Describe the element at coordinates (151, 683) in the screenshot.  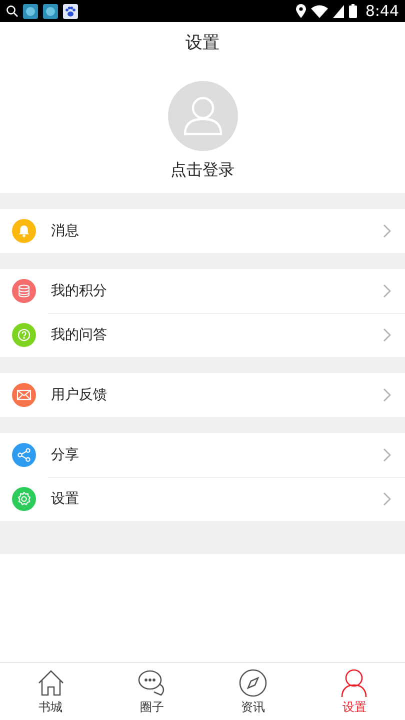
I see `chat-icon` at that location.